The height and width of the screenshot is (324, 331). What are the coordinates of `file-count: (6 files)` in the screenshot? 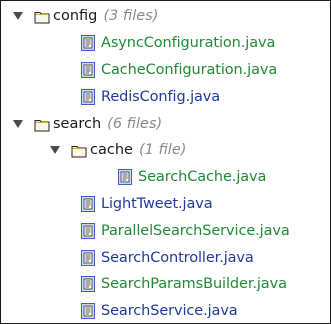 It's located at (135, 123).